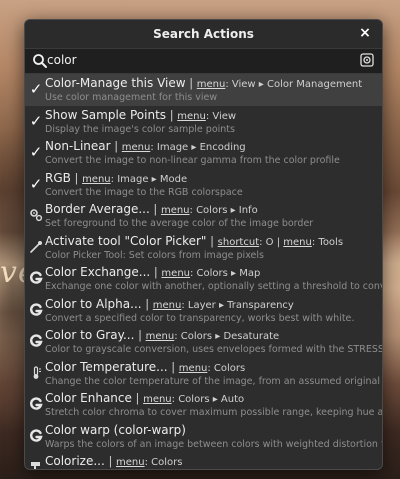  I want to click on preferences-icon, so click(367, 60).